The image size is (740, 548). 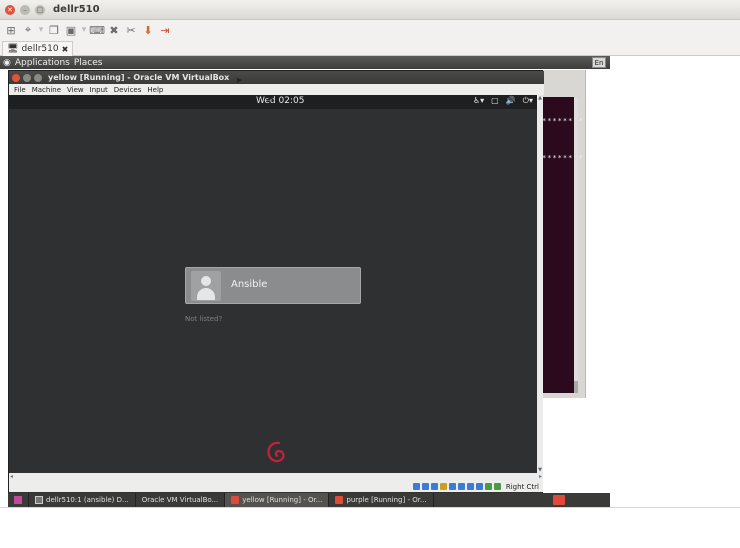 I want to click on menu-icon, so click(x=18, y=500).